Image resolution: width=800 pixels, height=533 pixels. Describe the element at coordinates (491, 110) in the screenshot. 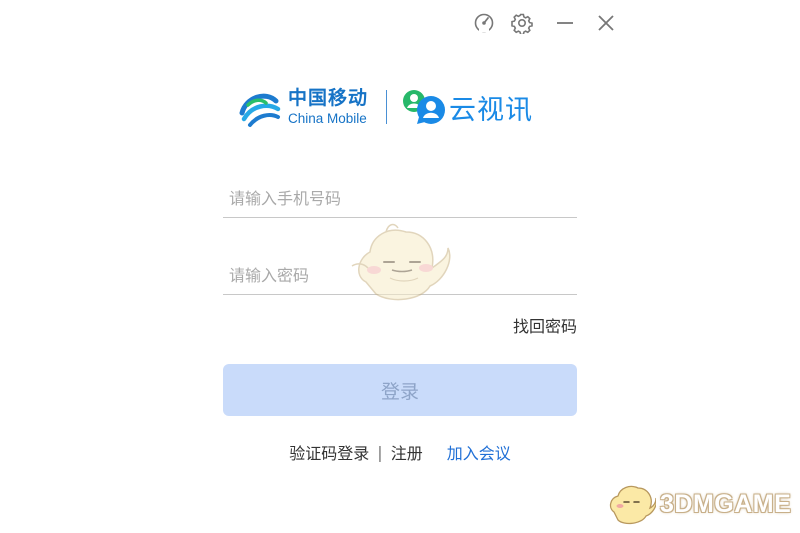

I see `product-name: 云视讯` at that location.